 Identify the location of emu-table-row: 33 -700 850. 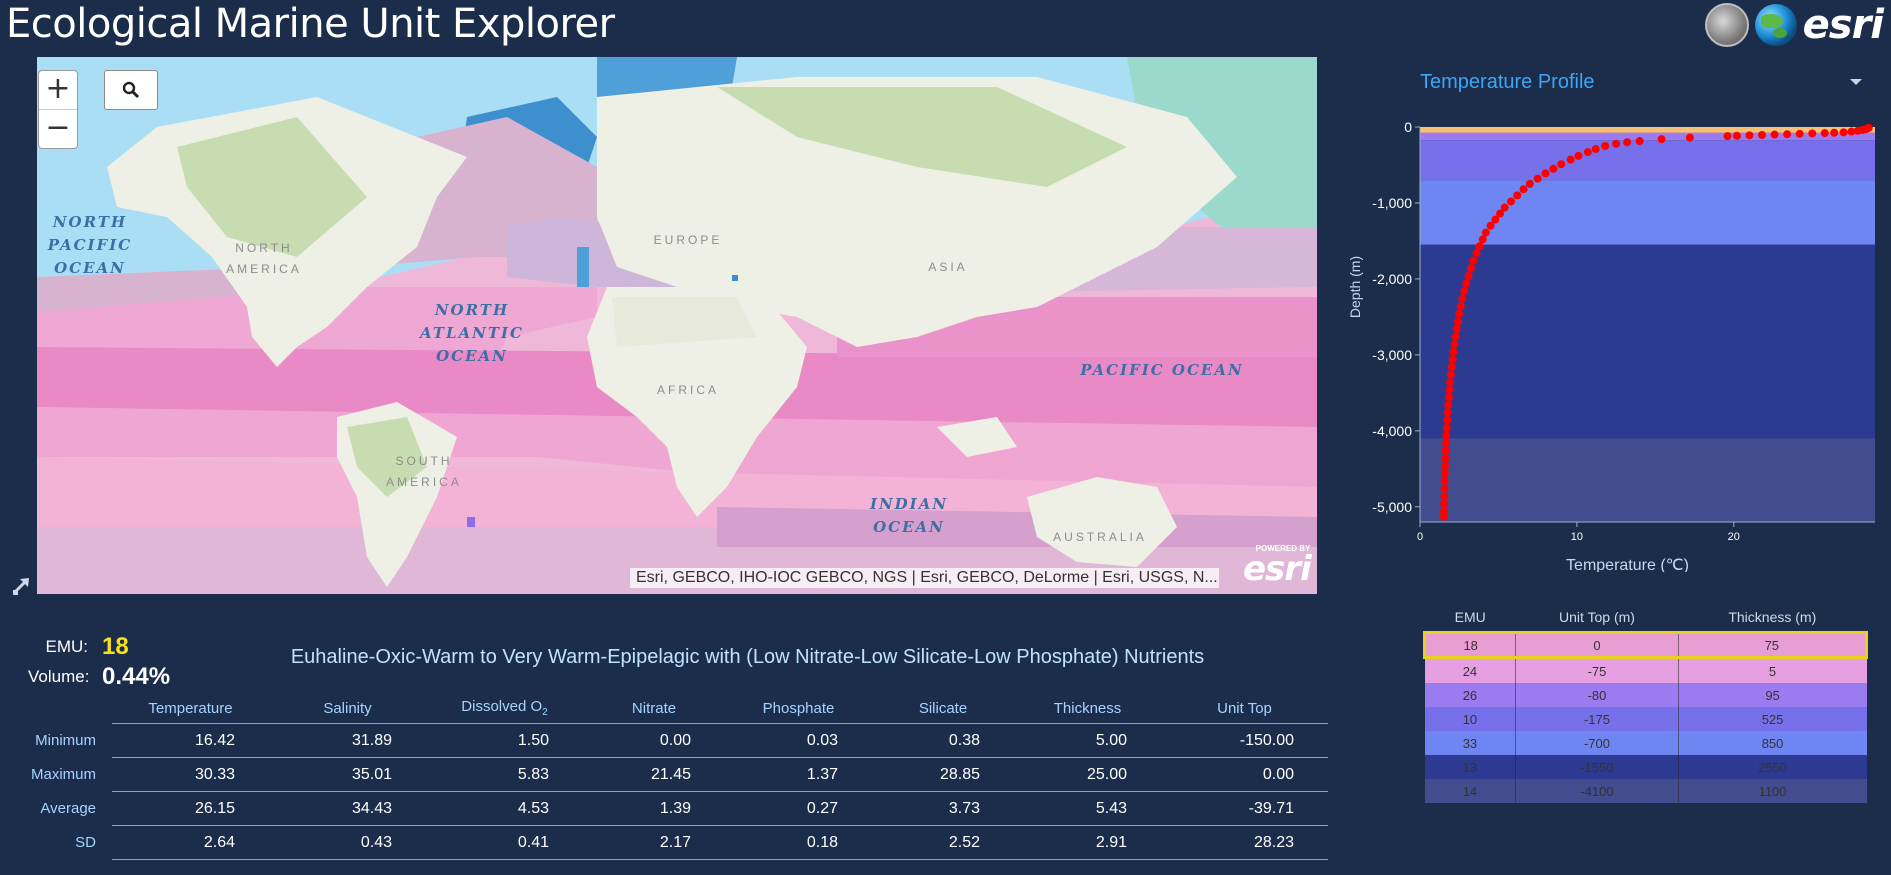
(1645, 743).